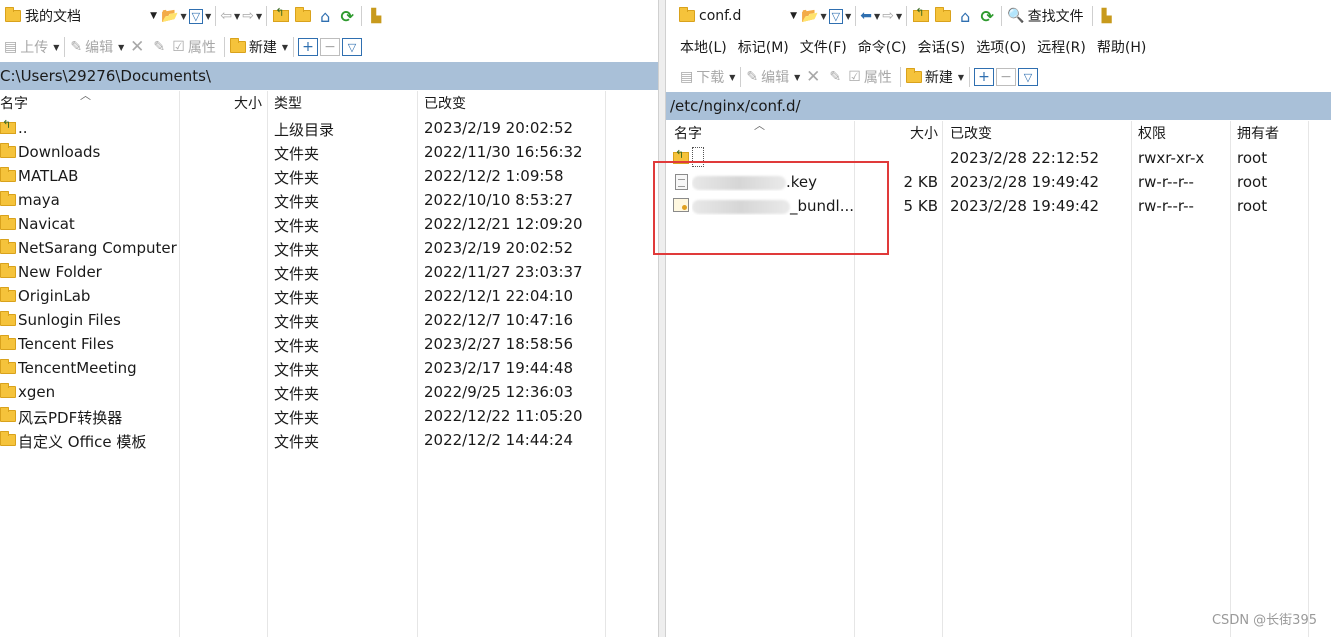 The image size is (1331, 637). What do you see at coordinates (329, 128) in the screenshot?
I see `table-row: .. 上级目录 2023/2/19 20:02:52` at bounding box center [329, 128].